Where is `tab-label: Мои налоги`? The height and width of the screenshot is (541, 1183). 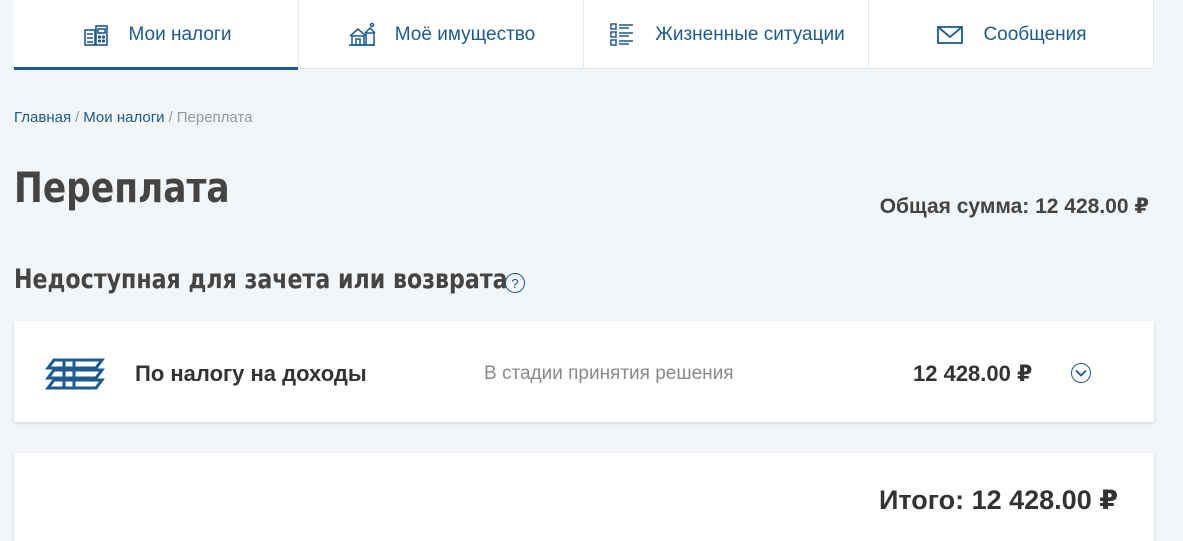
tab-label: Мои налоги is located at coordinates (180, 34).